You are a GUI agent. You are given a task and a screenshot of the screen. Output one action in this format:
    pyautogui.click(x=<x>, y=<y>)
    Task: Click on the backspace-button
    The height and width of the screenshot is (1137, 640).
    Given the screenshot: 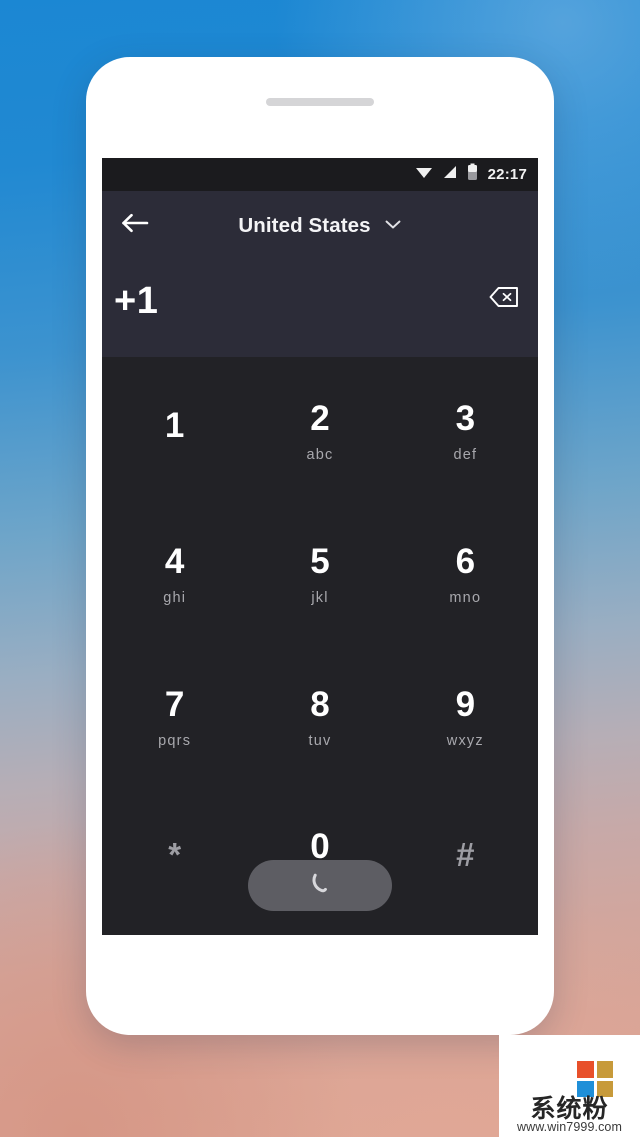 What is the action you would take?
    pyautogui.click(x=504, y=299)
    